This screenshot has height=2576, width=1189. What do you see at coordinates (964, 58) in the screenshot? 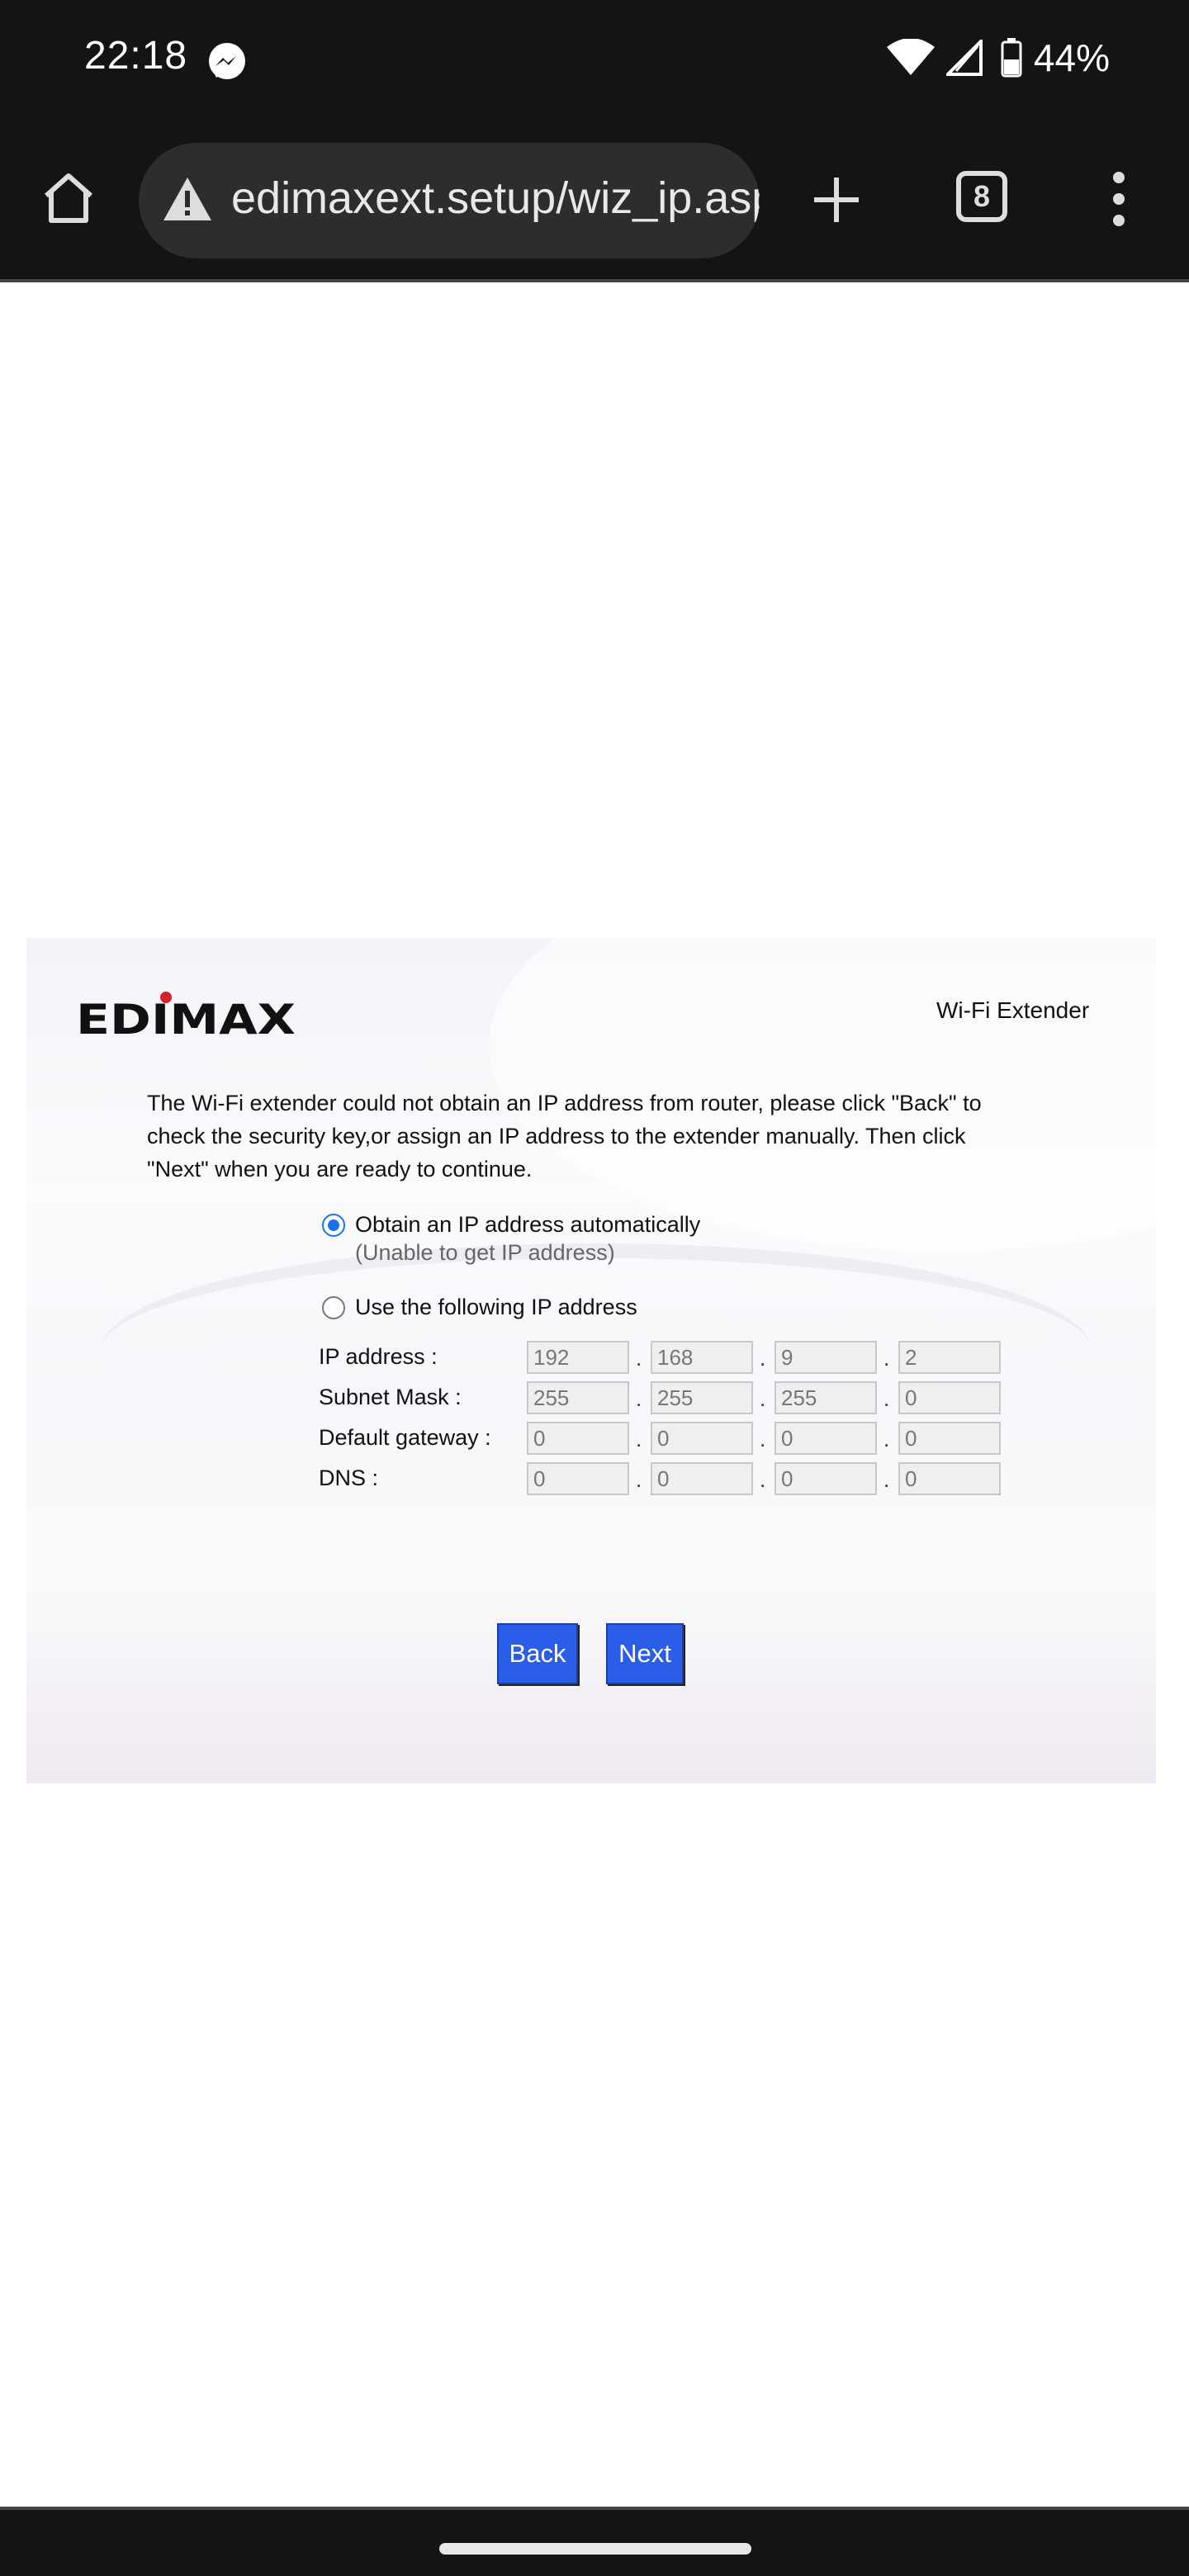
I see `cell-signal-icon` at bounding box center [964, 58].